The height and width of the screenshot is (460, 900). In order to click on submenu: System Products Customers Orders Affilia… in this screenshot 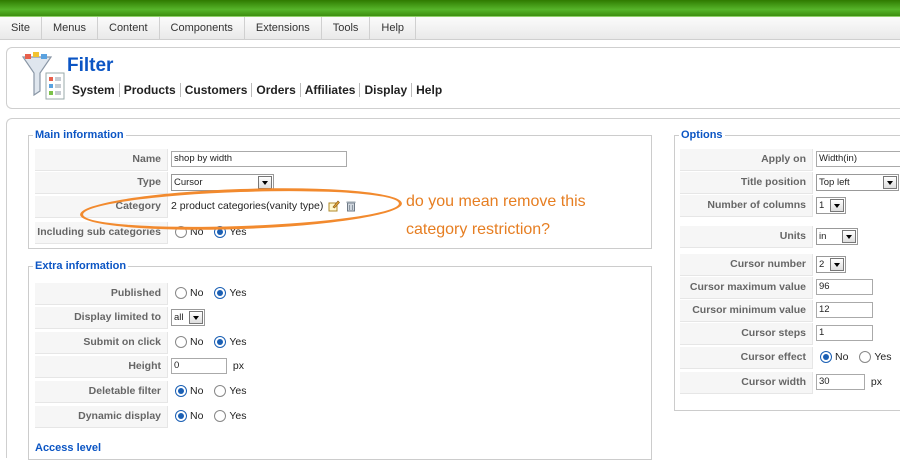, I will do `click(256, 90)`.